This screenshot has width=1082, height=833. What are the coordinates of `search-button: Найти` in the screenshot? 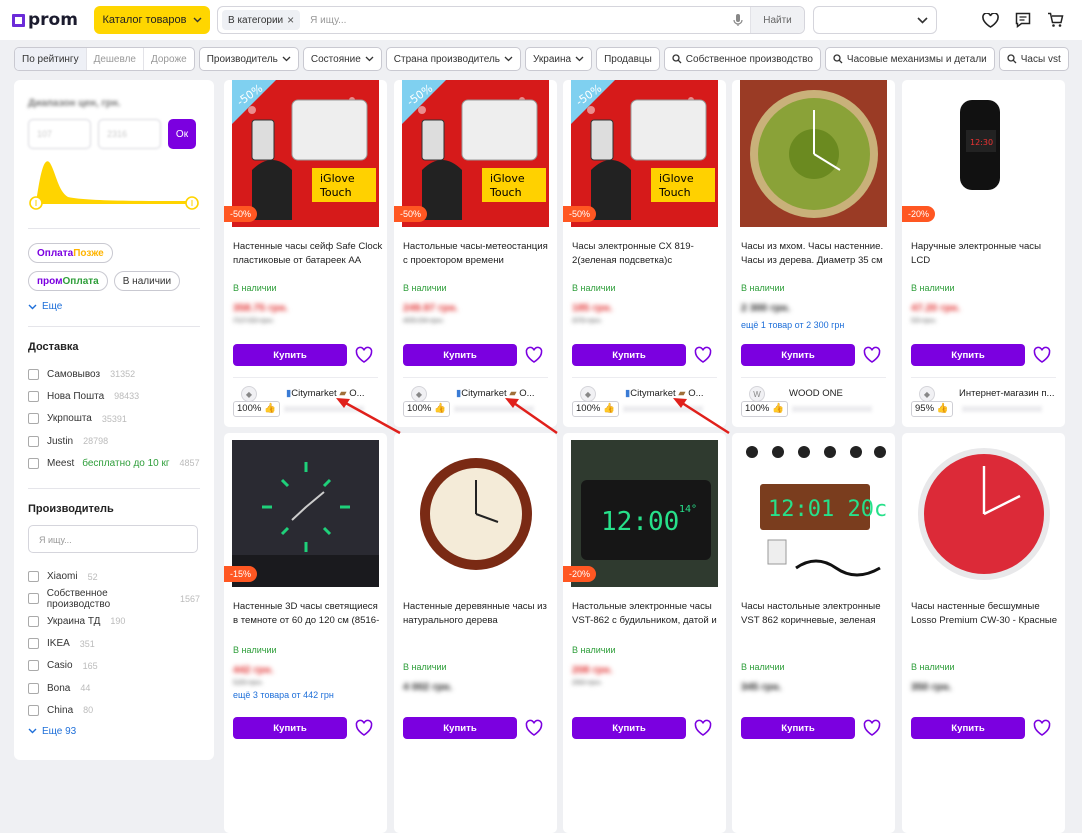 It's located at (777, 20).